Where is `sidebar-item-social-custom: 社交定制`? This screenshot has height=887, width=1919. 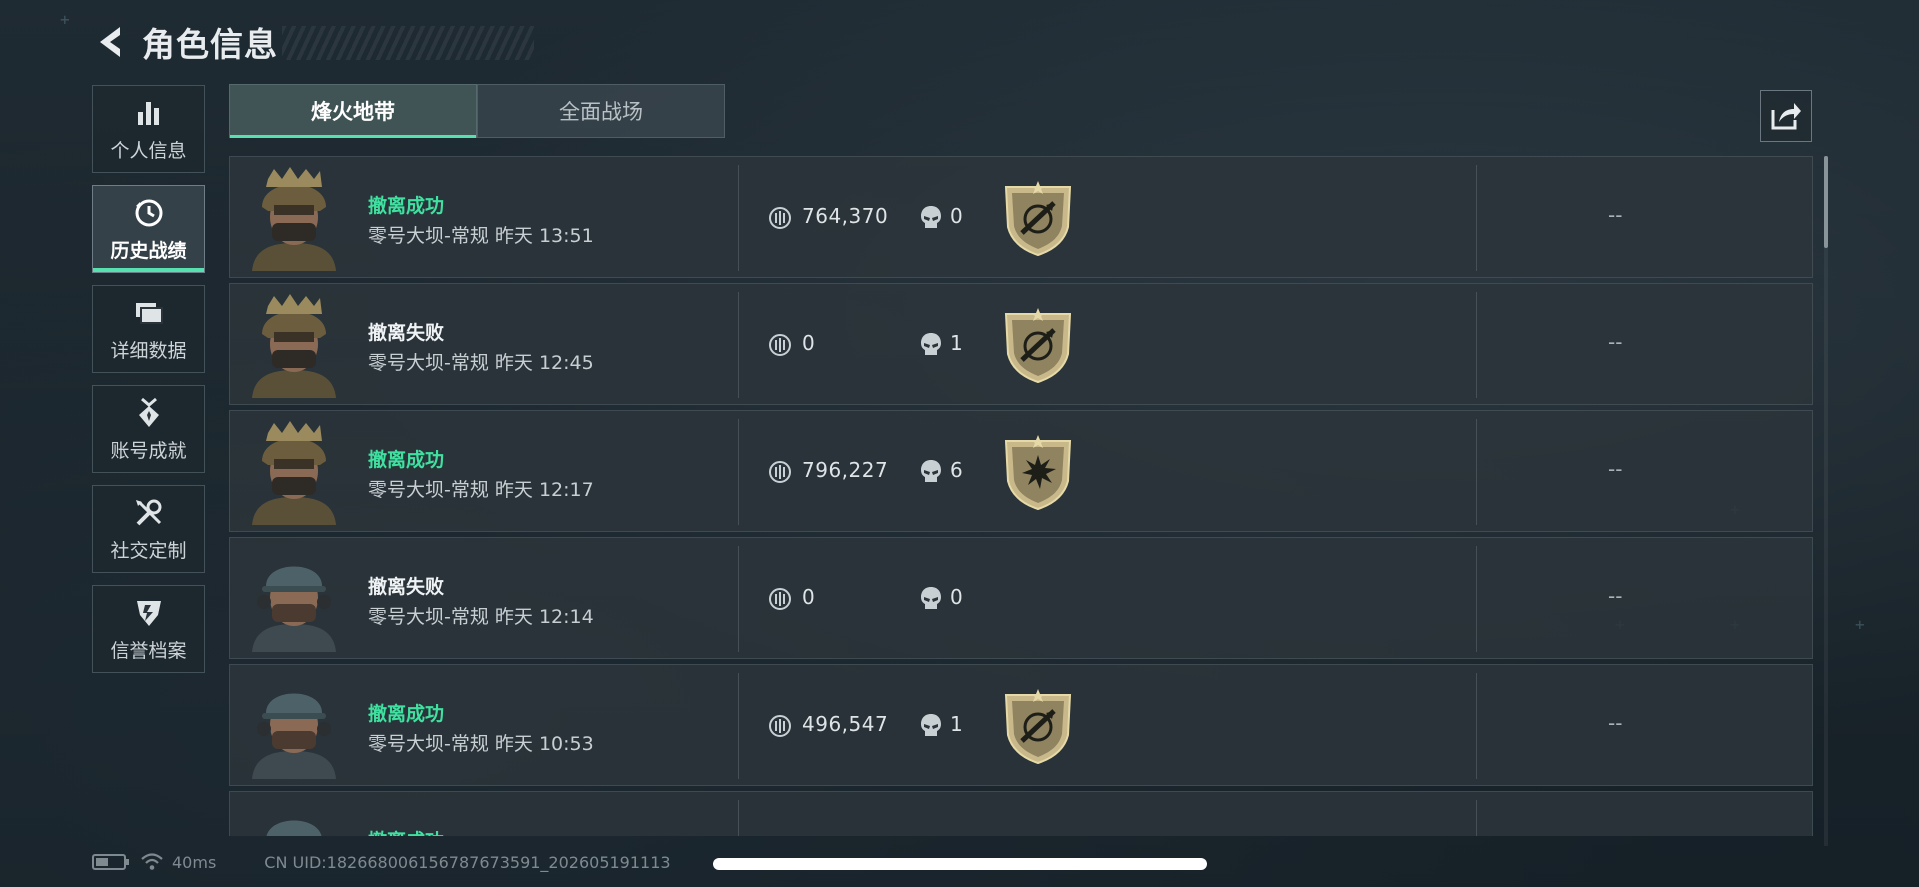
sidebar-item-social-custom: 社交定制 is located at coordinates (148, 529).